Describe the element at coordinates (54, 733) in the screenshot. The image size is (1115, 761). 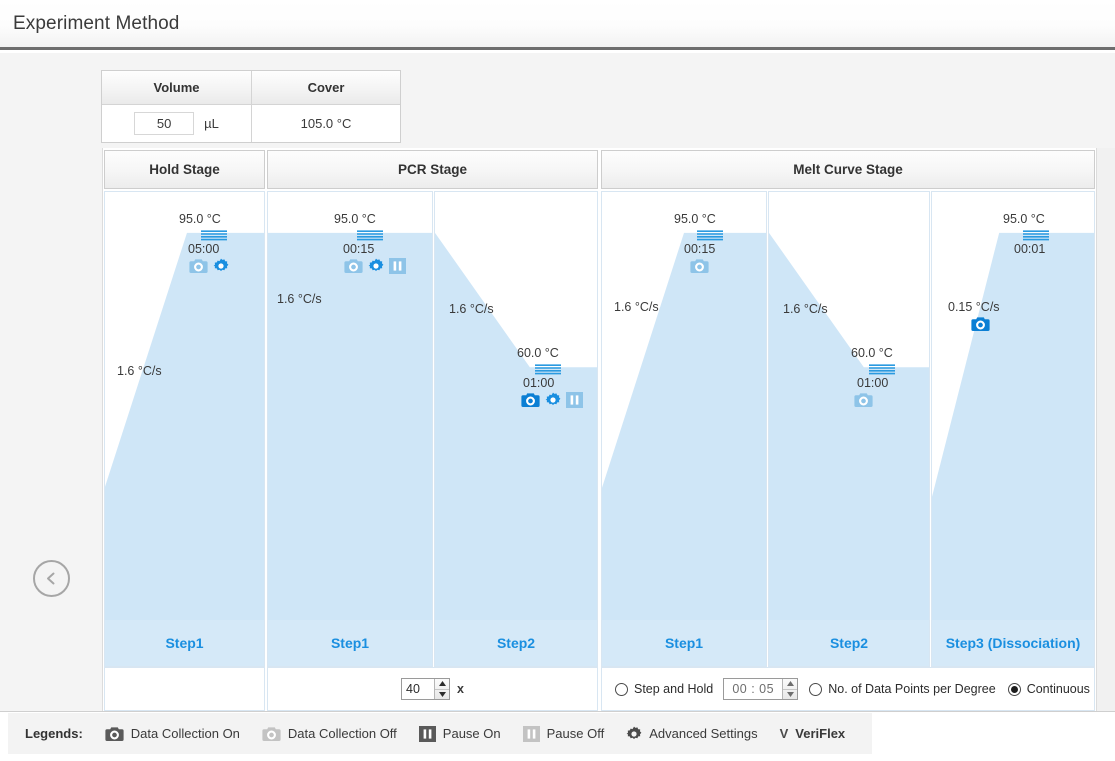
I see `legends-title: Legends:` at that location.